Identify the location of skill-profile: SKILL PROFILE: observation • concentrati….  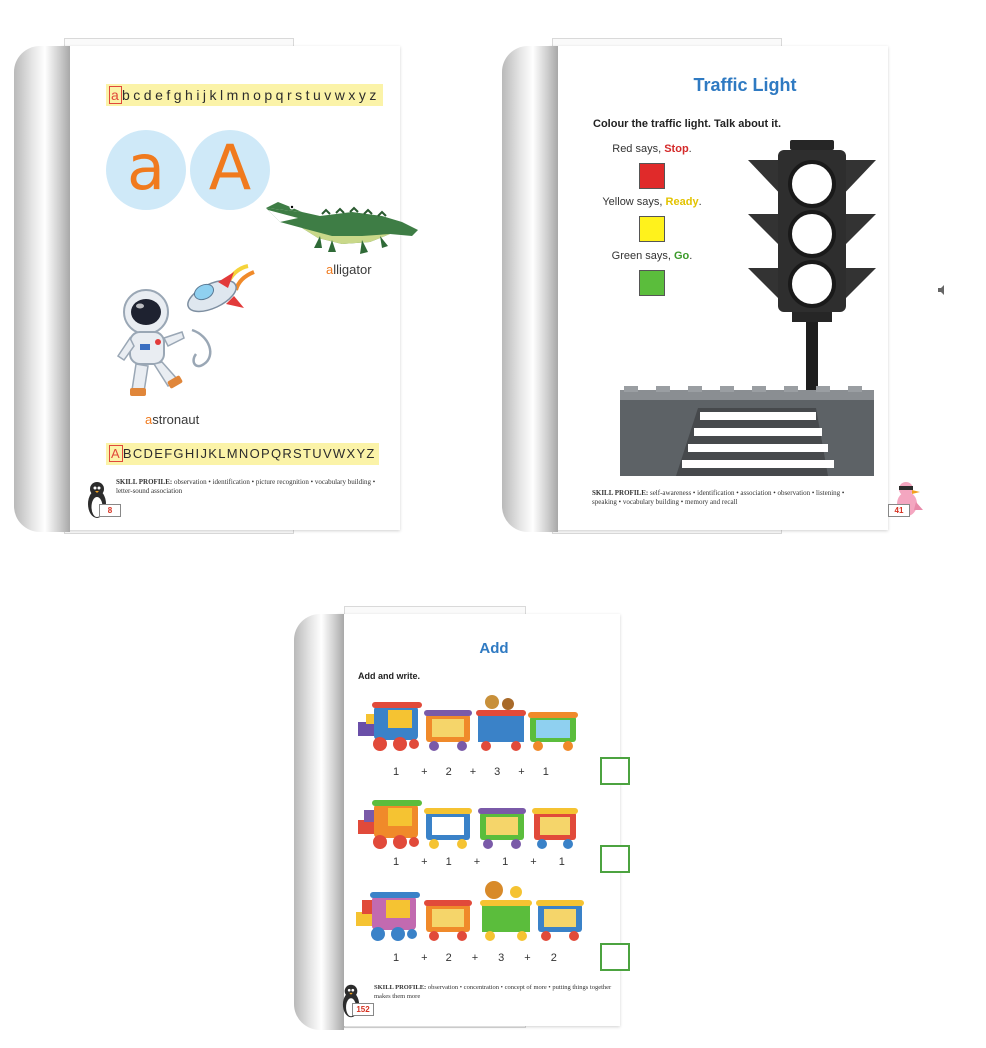
(498, 992).